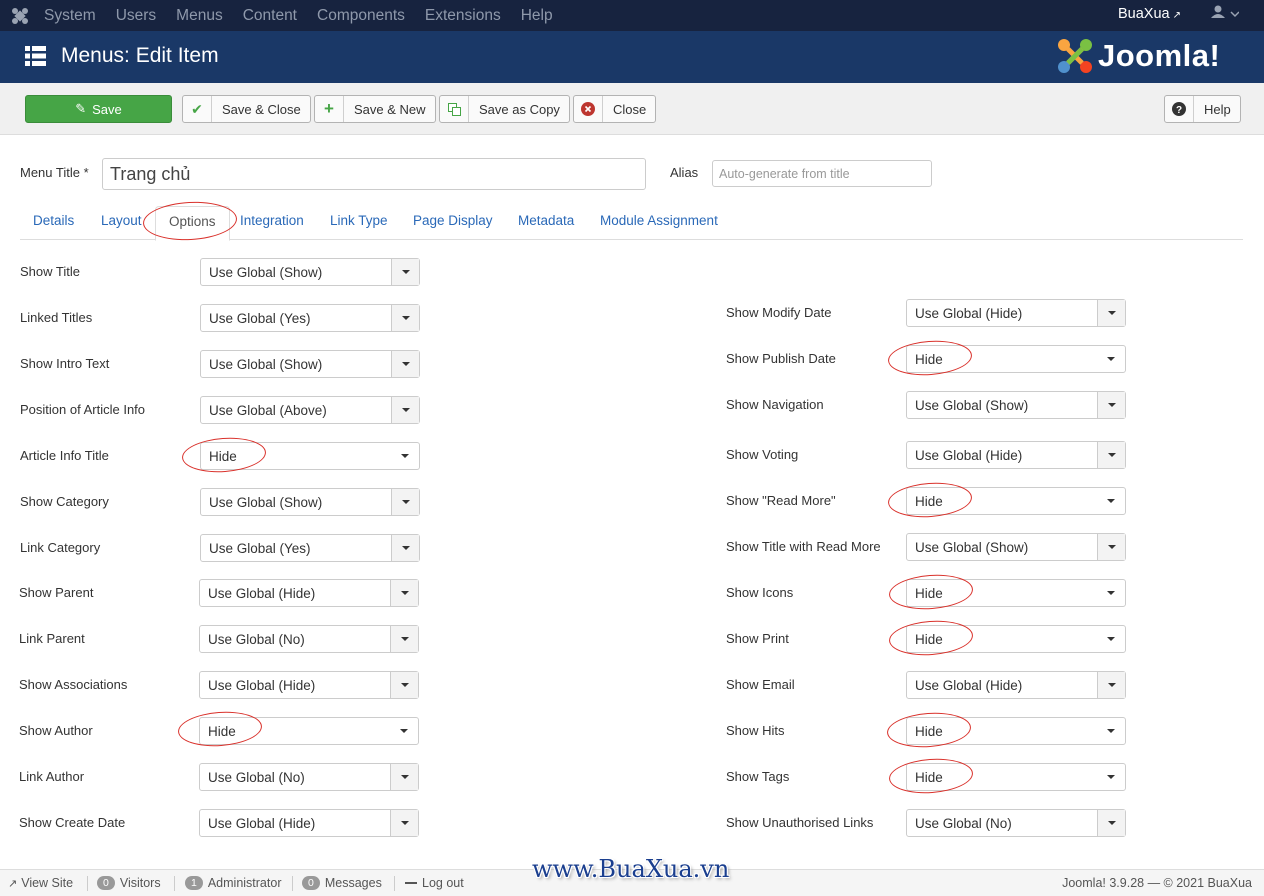 The image size is (1264, 896). Describe the element at coordinates (54, 172) in the screenshot. I see `menu-title-label: Menu Title *` at that location.